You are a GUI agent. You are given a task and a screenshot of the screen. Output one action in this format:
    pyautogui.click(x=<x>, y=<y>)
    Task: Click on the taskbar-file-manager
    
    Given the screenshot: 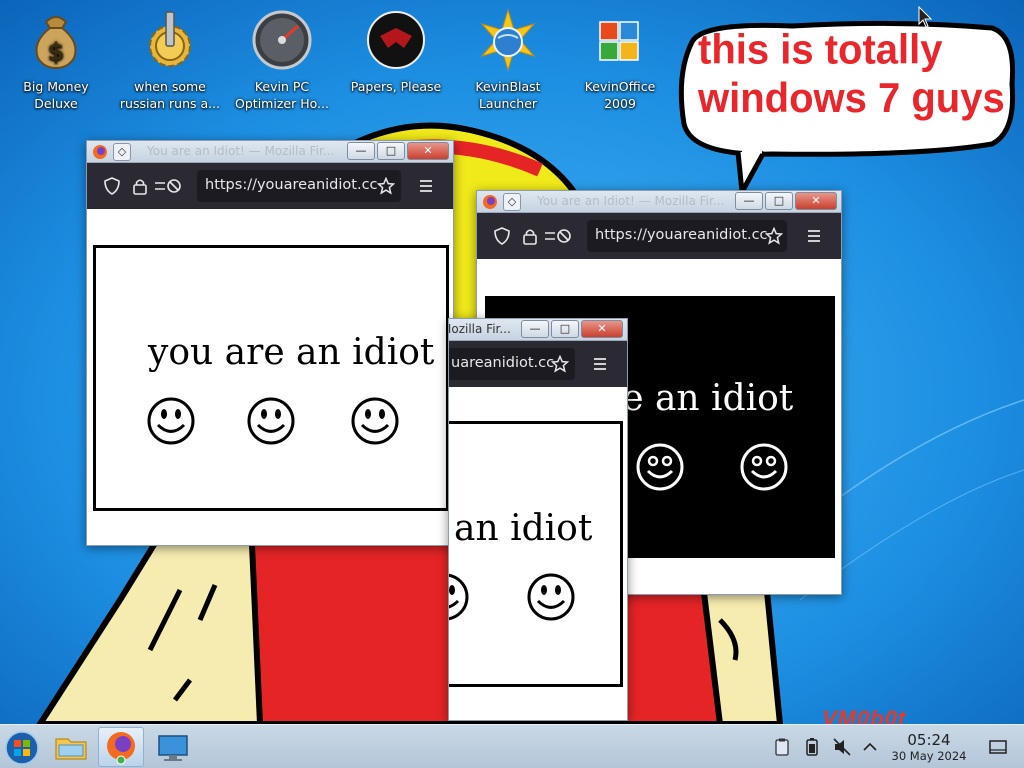 What is the action you would take?
    pyautogui.click(x=71, y=747)
    